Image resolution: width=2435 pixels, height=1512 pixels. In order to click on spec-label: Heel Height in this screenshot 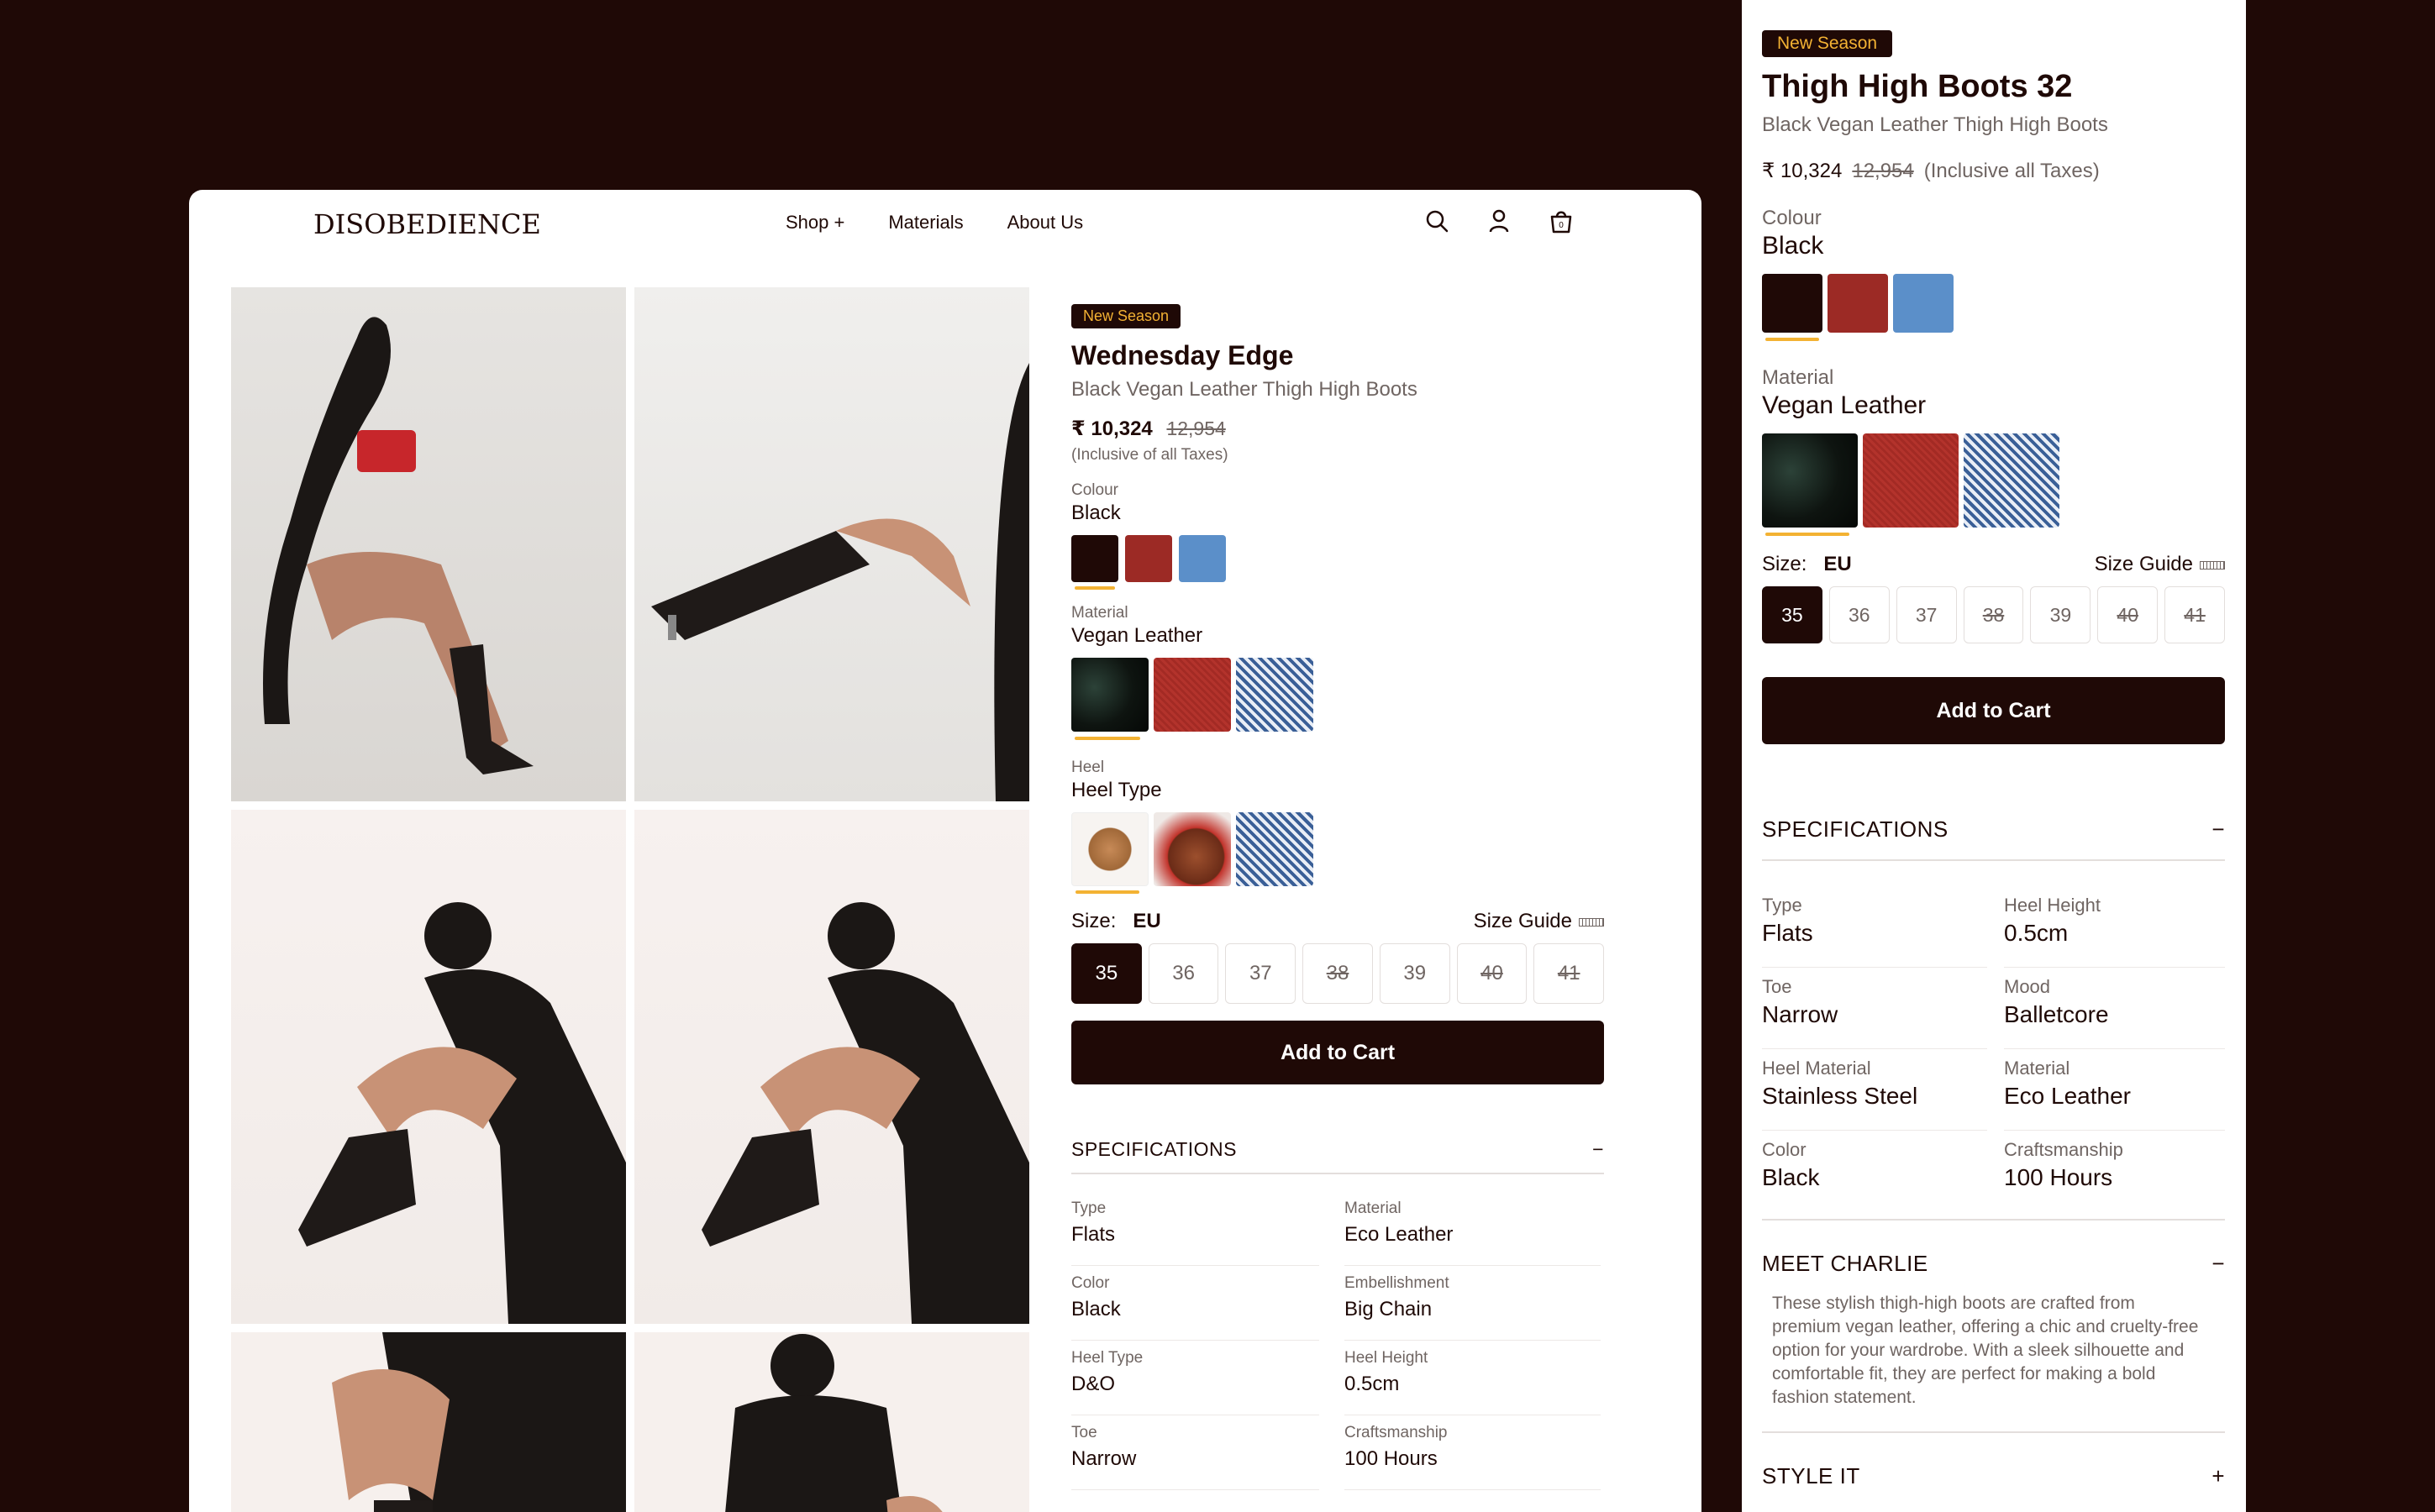, I will do `click(1386, 1358)`.